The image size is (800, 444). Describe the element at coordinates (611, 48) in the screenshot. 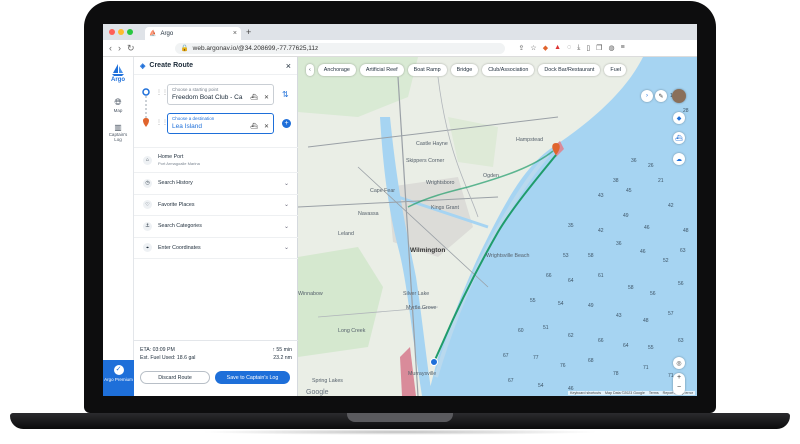

I see `profile-icon: ◍` at that location.